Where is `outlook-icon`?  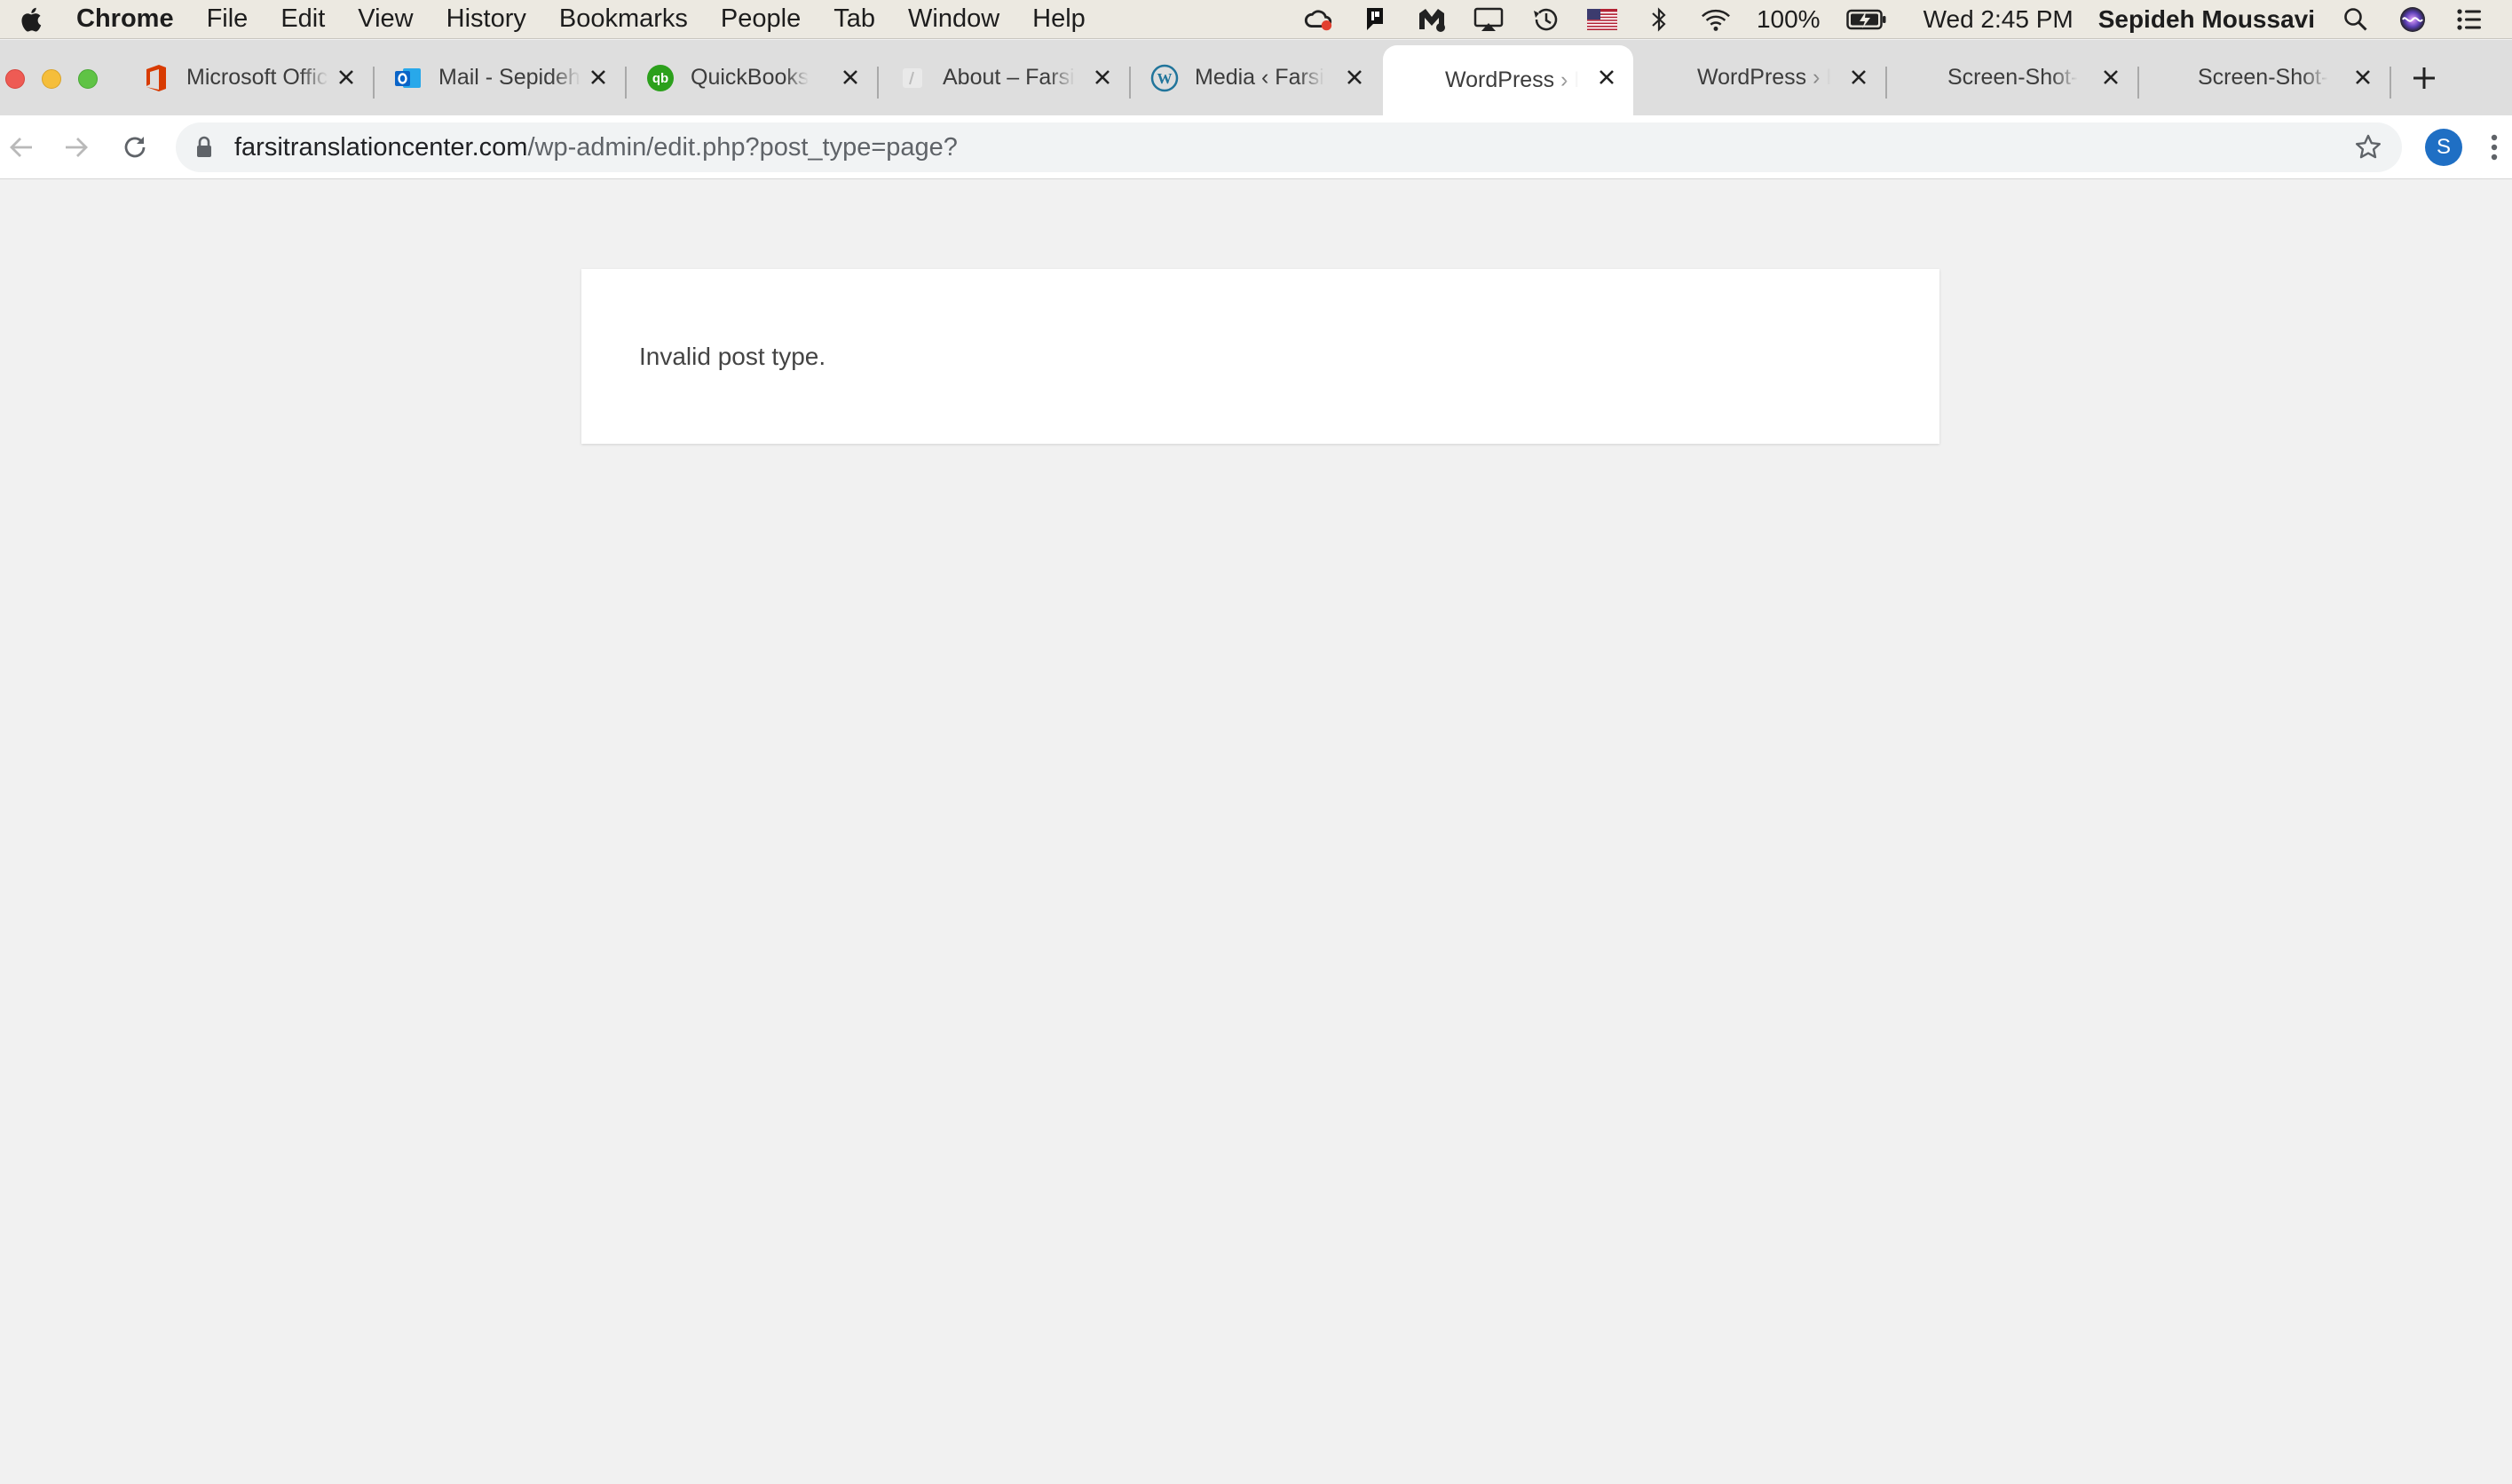 outlook-icon is located at coordinates (409, 78).